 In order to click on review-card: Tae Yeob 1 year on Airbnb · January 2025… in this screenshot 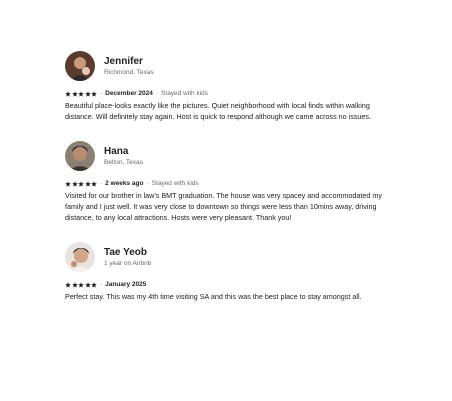, I will do `click(230, 271)`.